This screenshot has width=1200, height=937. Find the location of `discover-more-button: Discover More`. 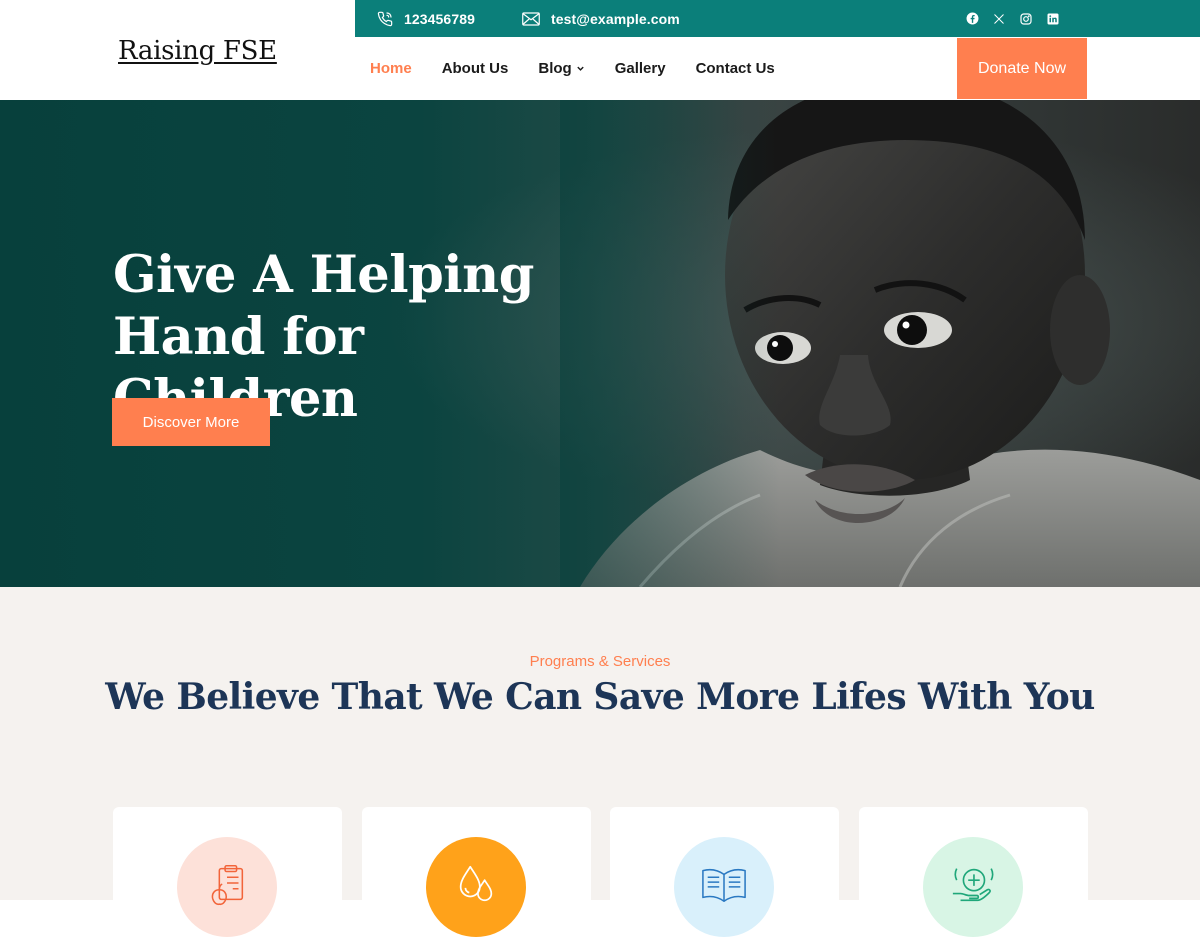

discover-more-button: Discover More is located at coordinates (191, 422).